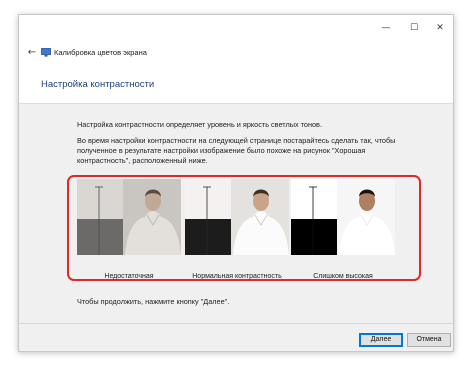 Image resolution: width=474 pixels, height=366 pixels. I want to click on title-bar: — ☐ ✕, so click(236, 28).